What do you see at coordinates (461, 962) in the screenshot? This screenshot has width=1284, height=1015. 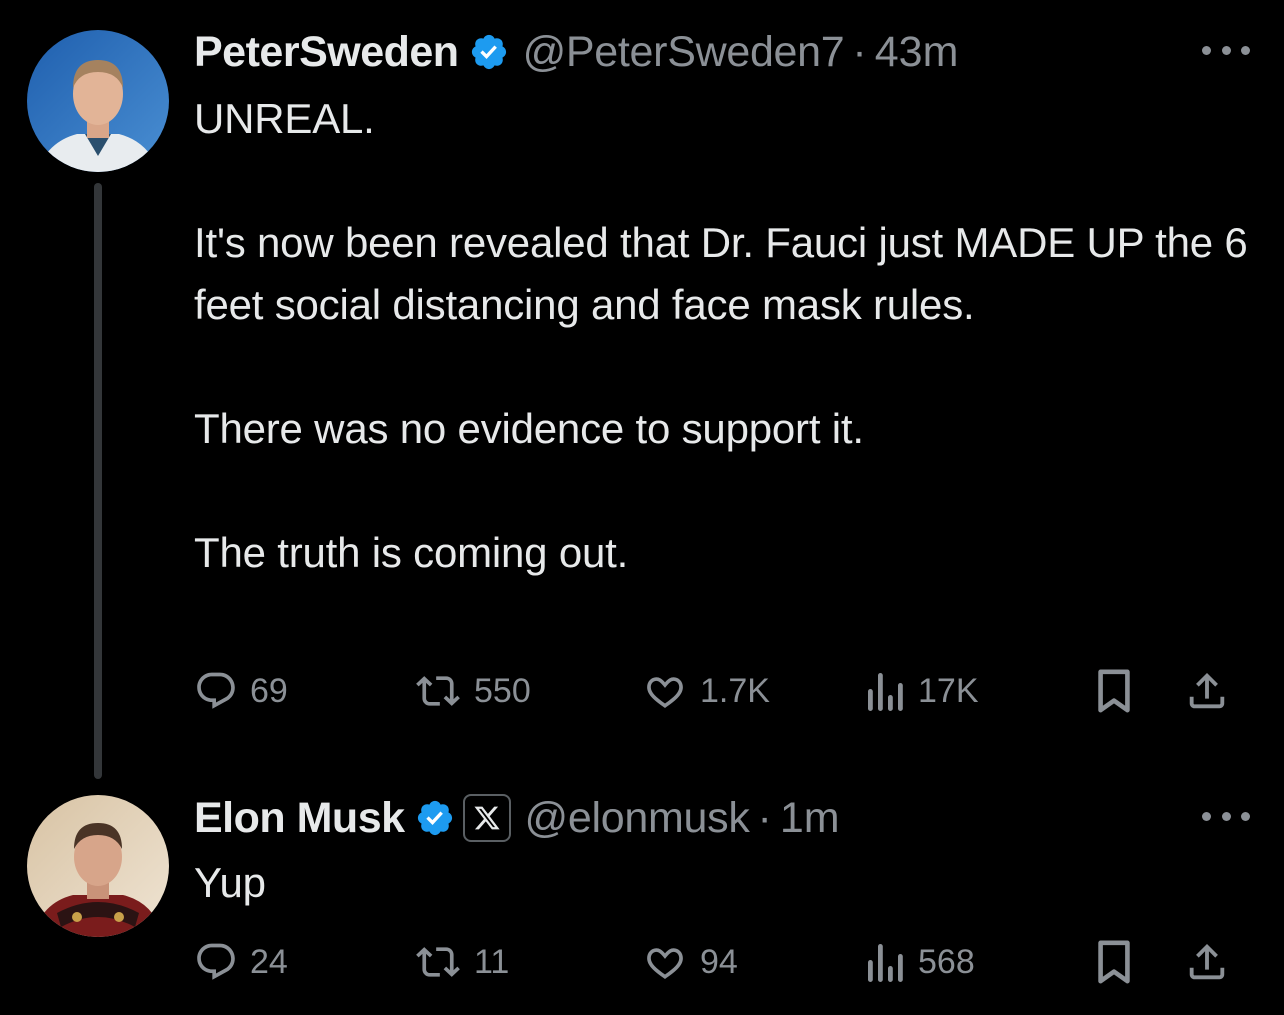 I see `repost-button: 11` at bounding box center [461, 962].